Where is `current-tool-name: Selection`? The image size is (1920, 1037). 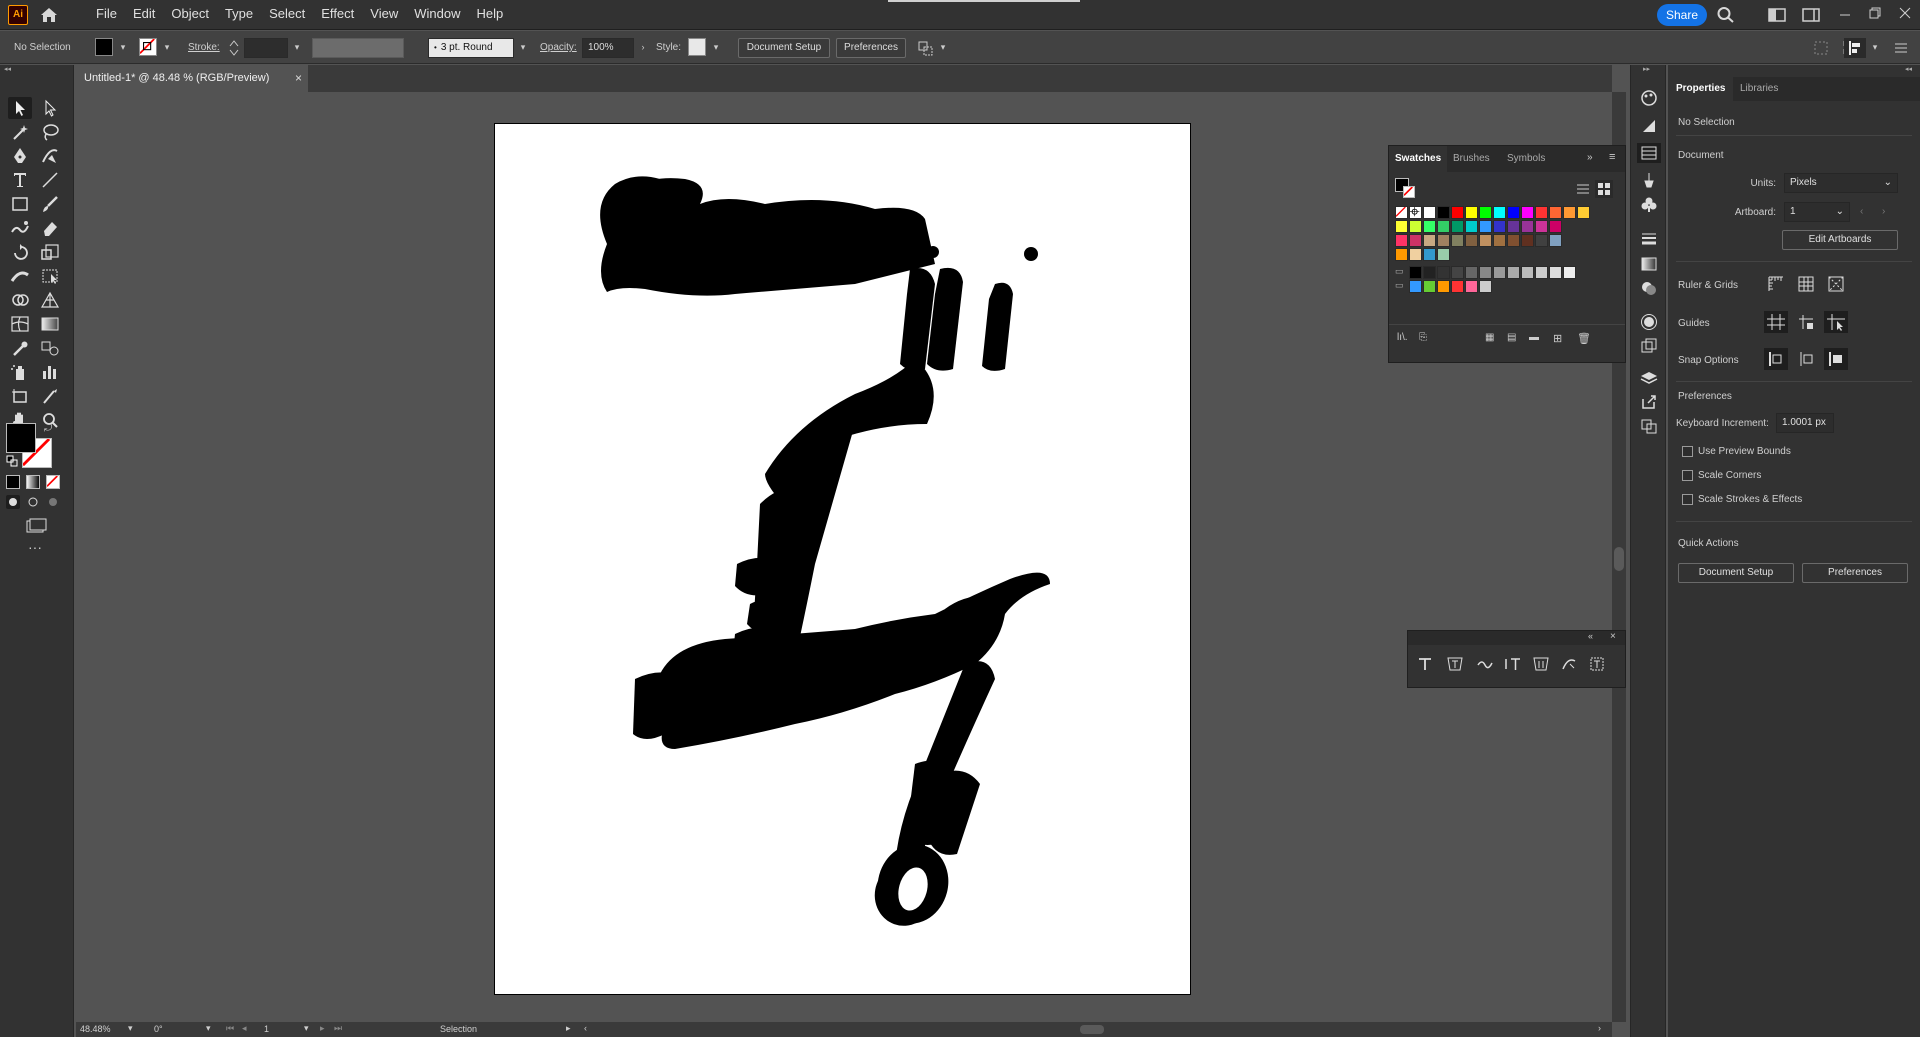 current-tool-name: Selection is located at coordinates (458, 1029).